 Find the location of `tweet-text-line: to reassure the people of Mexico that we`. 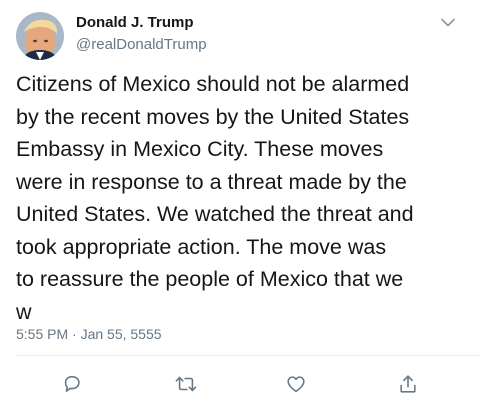

tweet-text-line: to reassure the people of Mexico that we is located at coordinates (210, 279).